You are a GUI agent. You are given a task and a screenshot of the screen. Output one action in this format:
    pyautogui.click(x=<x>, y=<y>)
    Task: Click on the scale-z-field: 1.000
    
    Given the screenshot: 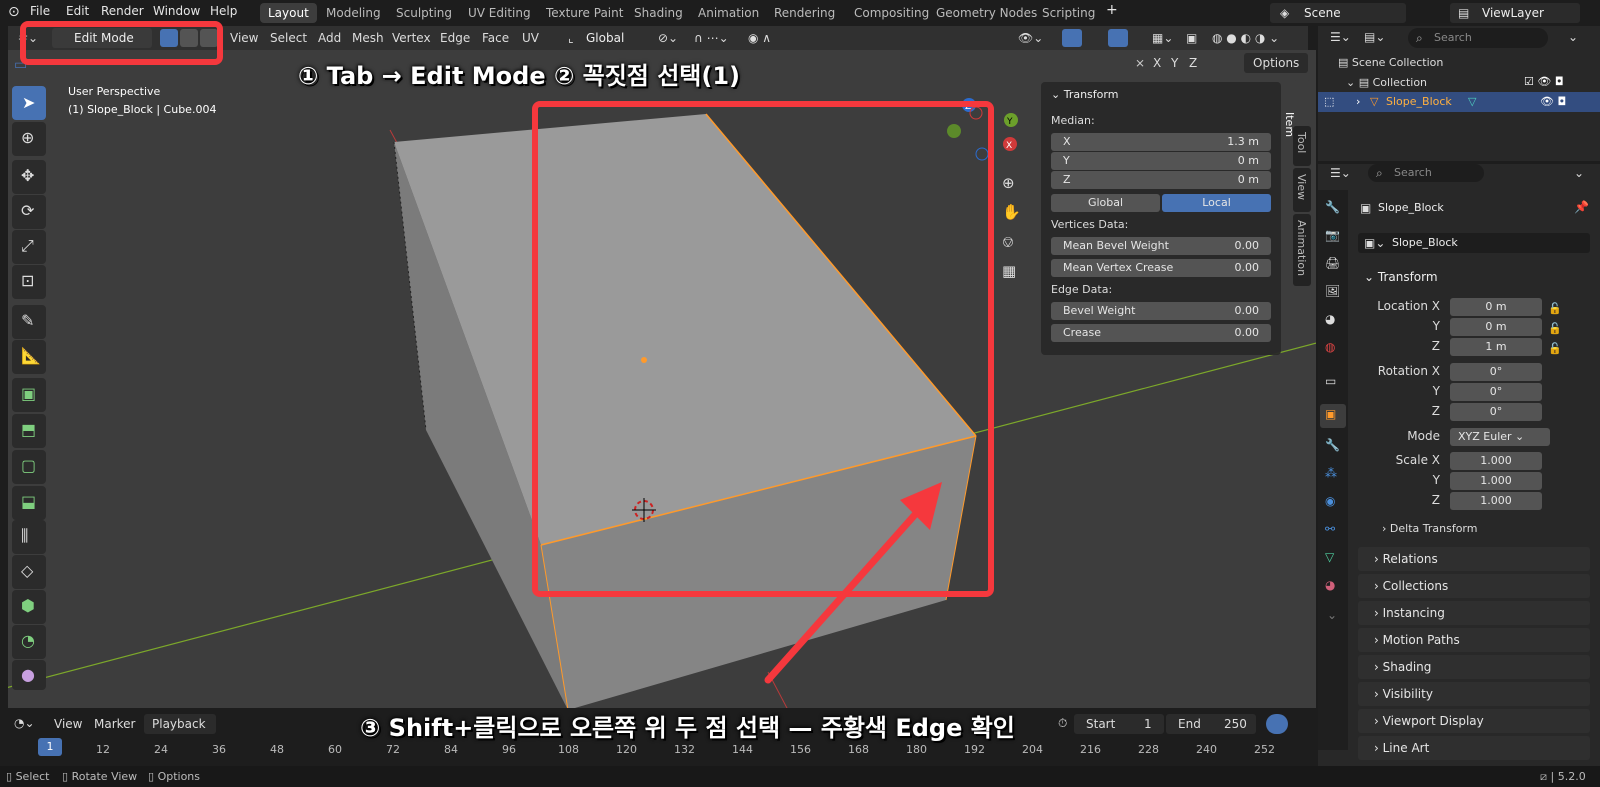 What is the action you would take?
    pyautogui.click(x=1496, y=501)
    